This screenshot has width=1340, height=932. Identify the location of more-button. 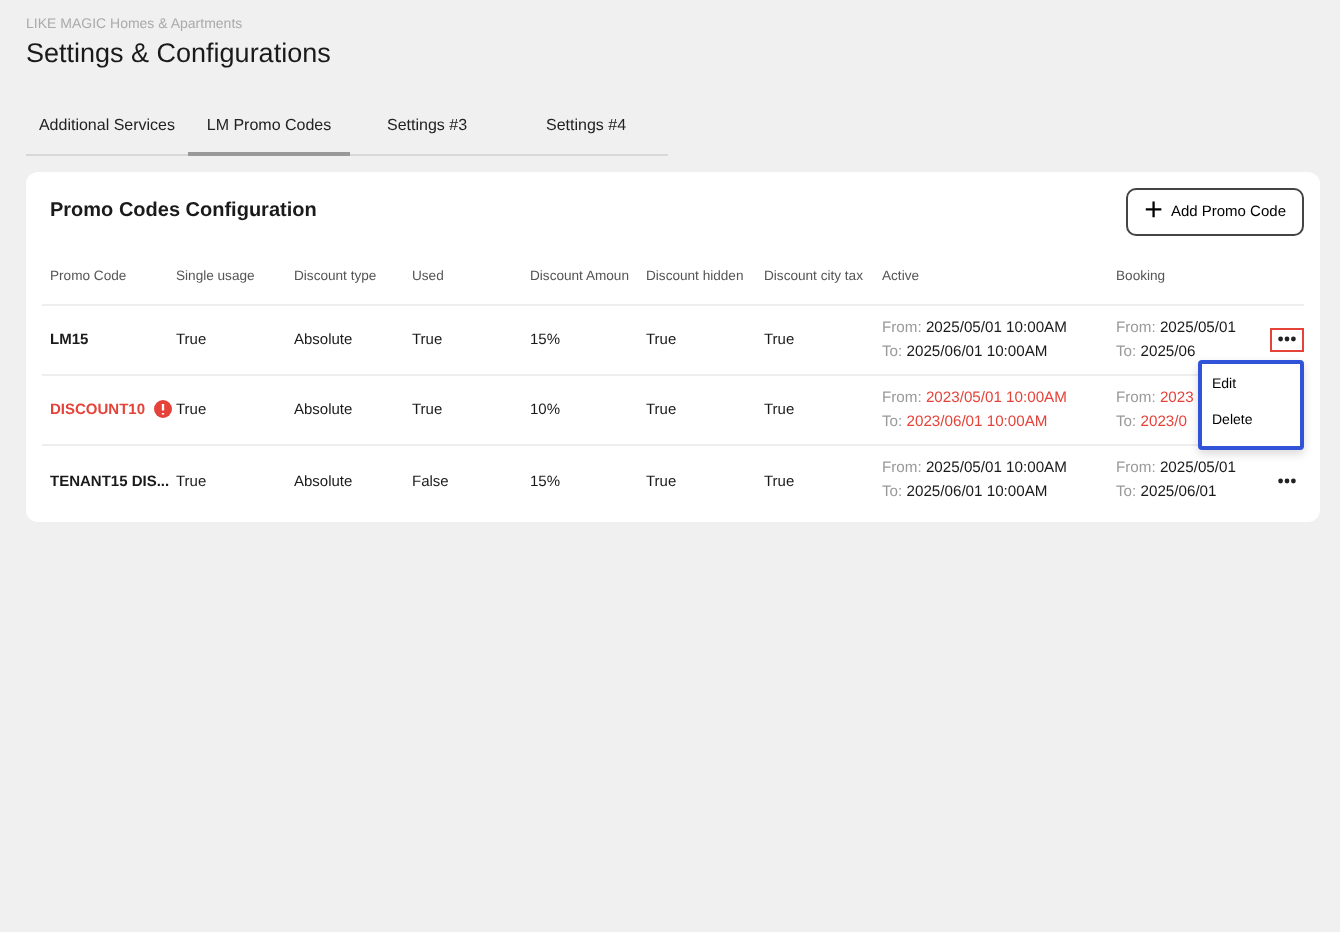
(1287, 339).